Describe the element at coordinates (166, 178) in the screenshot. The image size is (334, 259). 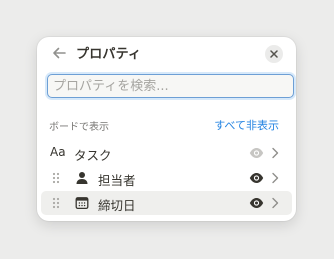
I see `property-row-assignee: 担当者` at that location.